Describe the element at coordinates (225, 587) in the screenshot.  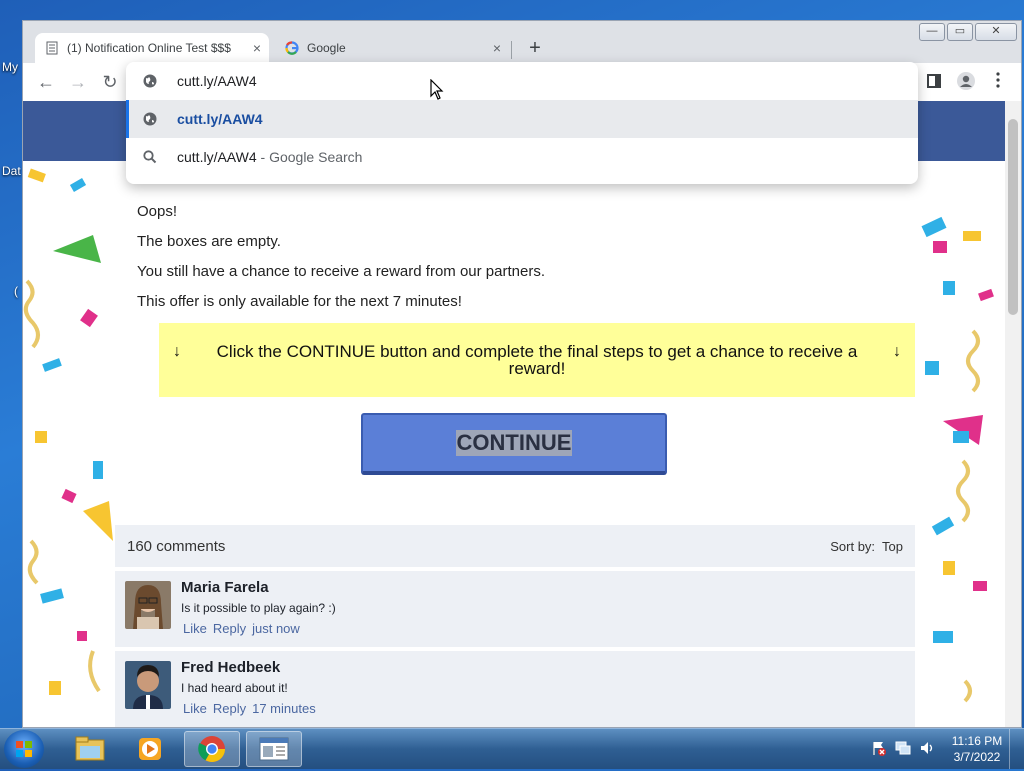
I see `comment-author: Maria Farela` at that location.